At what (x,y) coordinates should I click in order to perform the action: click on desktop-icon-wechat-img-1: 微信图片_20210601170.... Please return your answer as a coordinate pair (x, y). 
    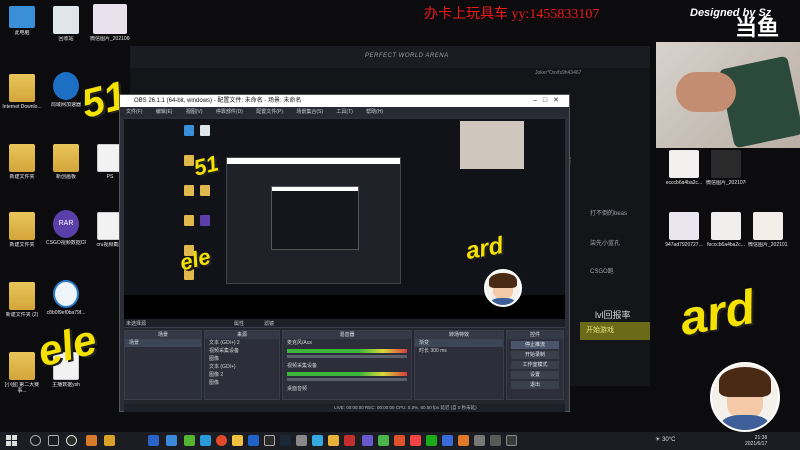
    Looking at the image, I should click on (110, 23).